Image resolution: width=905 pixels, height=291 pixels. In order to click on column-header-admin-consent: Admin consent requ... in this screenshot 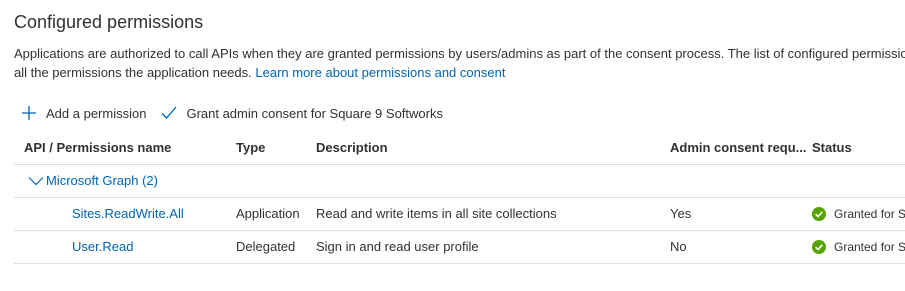, I will do `click(739, 148)`.